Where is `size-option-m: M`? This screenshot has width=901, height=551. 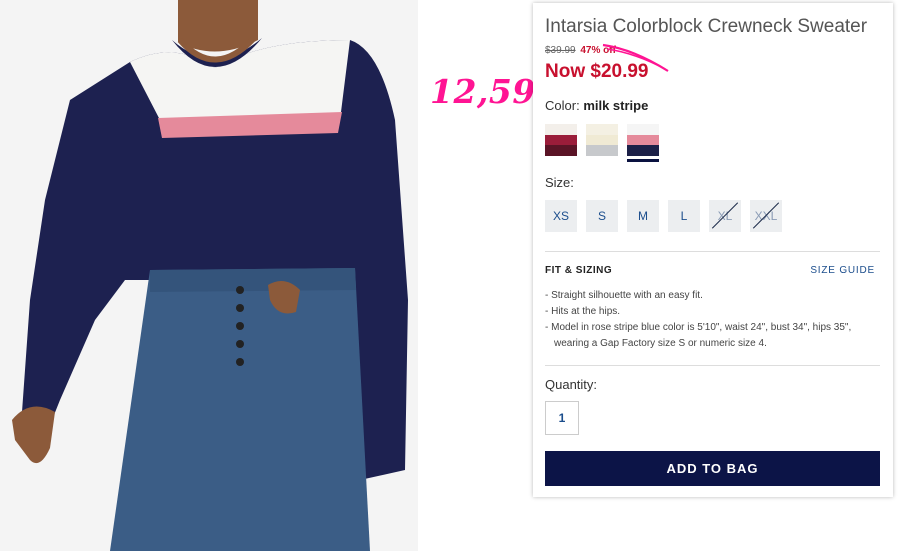
size-option-m: M is located at coordinates (643, 216).